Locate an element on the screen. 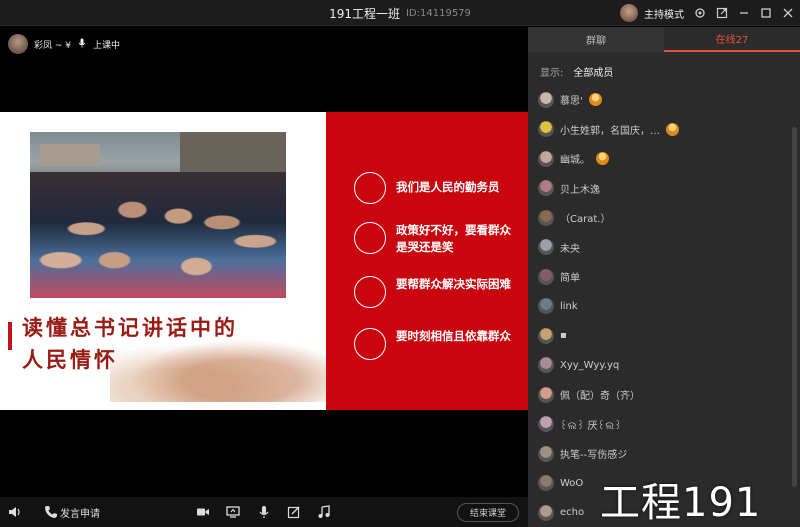 The height and width of the screenshot is (527, 800). scrollbar is located at coordinates (794, 307).